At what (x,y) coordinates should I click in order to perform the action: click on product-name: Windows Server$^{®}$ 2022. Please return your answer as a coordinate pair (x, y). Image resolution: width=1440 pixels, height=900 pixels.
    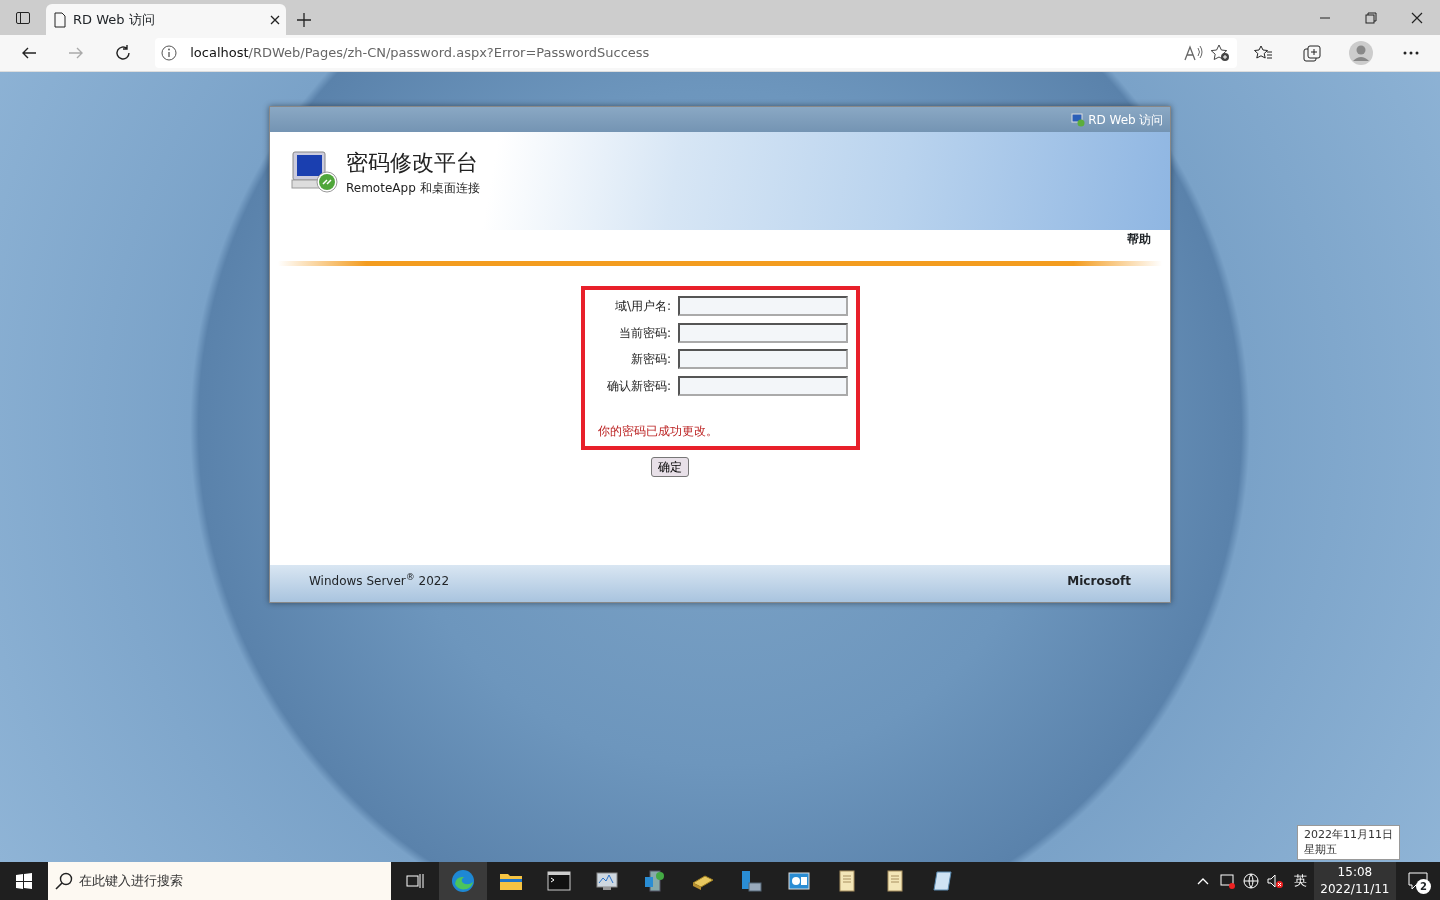
    Looking at the image, I should click on (379, 580).